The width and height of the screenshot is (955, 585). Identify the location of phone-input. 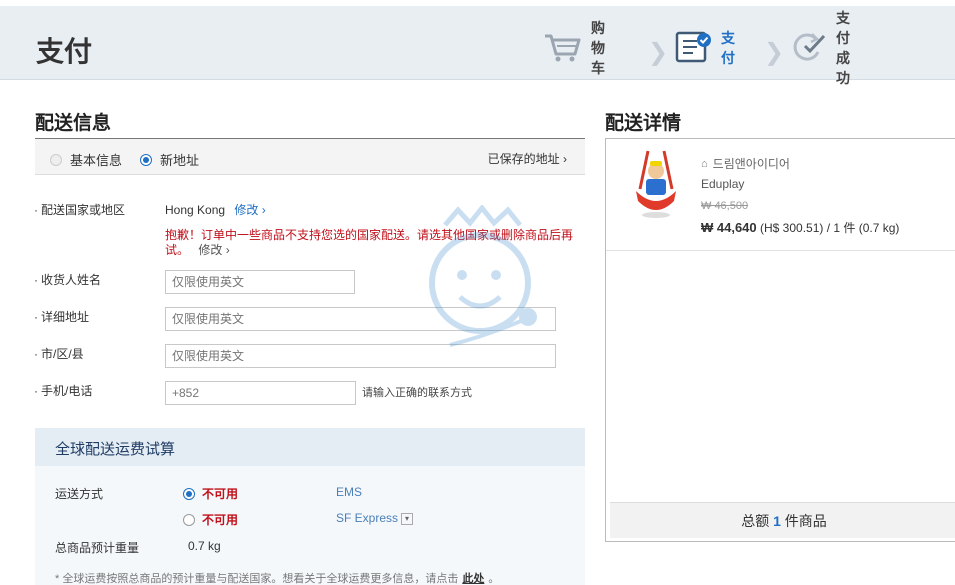
(260, 393).